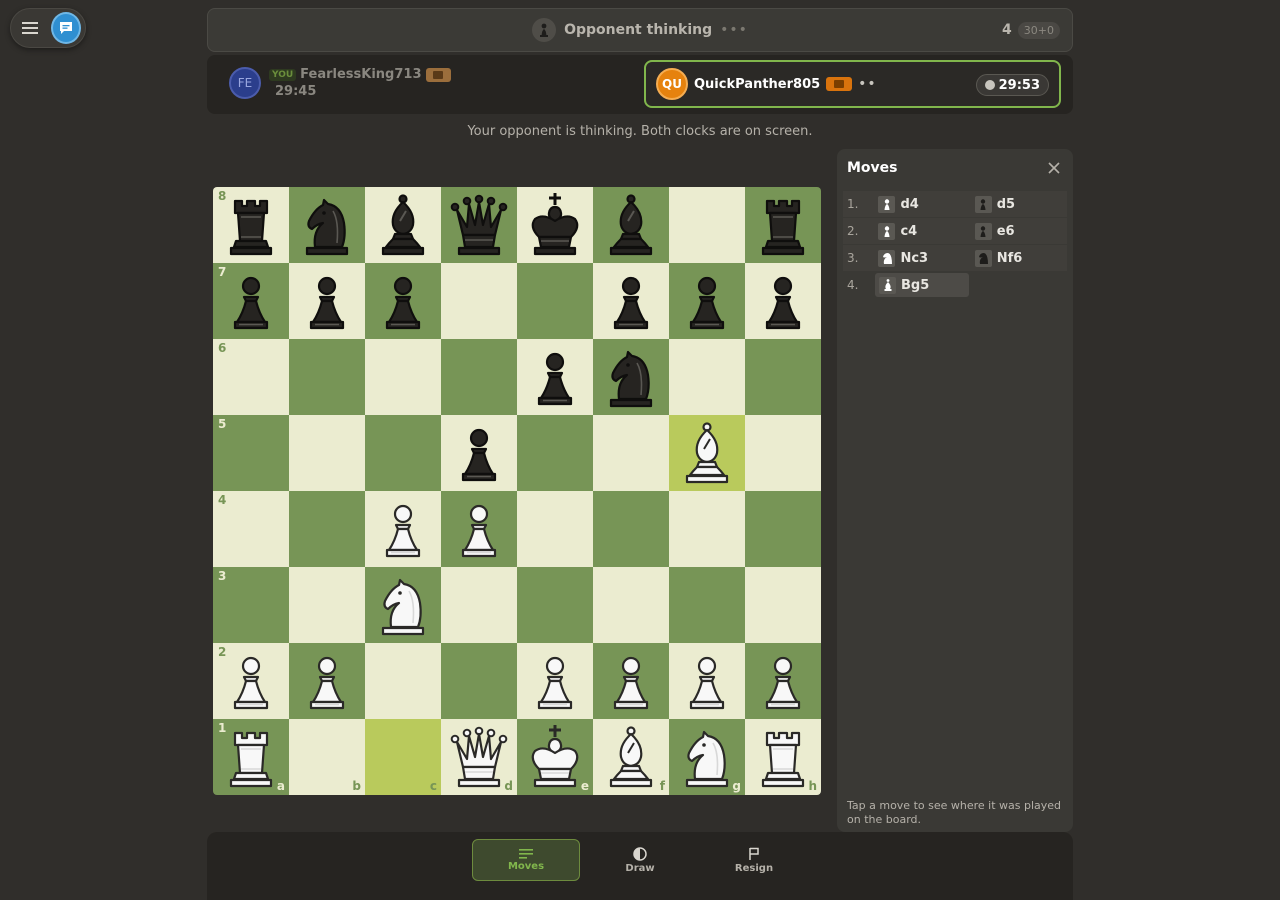  I want to click on black-move-Nf6: Nf6, so click(1017, 258).